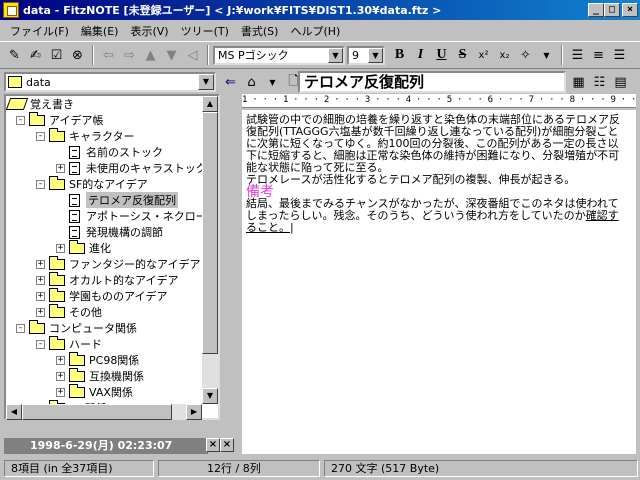 The height and width of the screenshot is (480, 640). I want to click on edit-icon: ✍, so click(35, 55).